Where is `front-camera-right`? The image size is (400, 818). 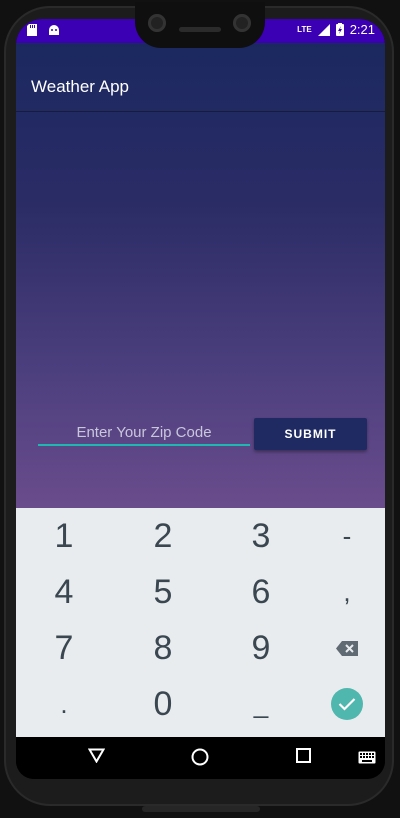 front-camera-right is located at coordinates (242, 23).